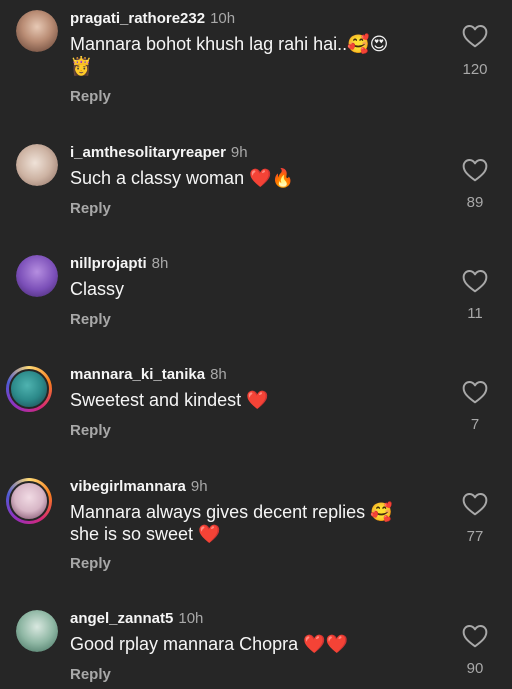  I want to click on comment-username: vibegirlmannara, so click(128, 486).